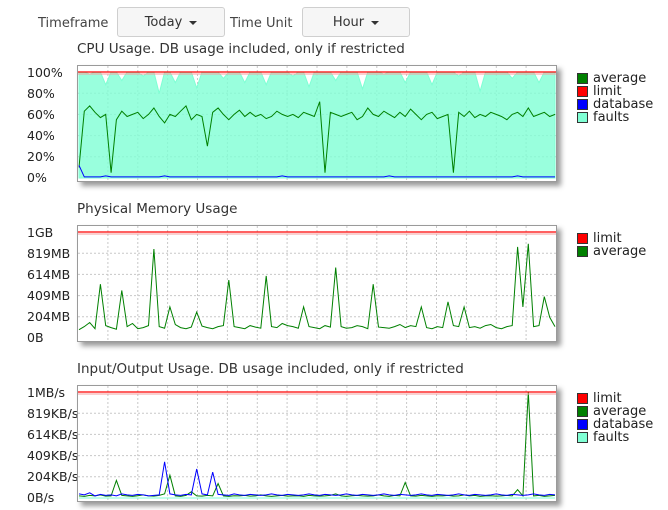  I want to click on memory-ytick-label: 0B, so click(35, 338).